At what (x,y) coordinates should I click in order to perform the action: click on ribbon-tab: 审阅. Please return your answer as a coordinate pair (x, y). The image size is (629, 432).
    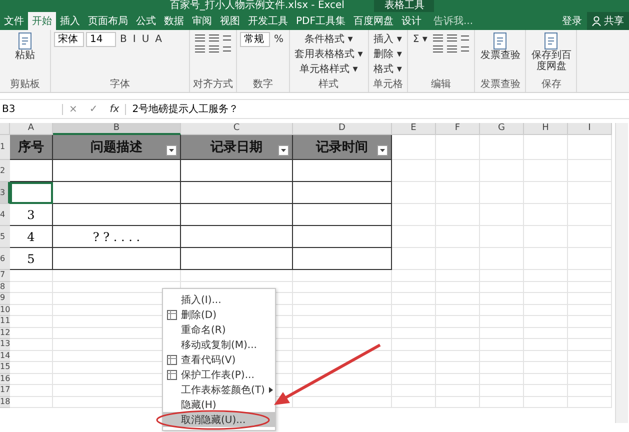
    Looking at the image, I should click on (202, 21).